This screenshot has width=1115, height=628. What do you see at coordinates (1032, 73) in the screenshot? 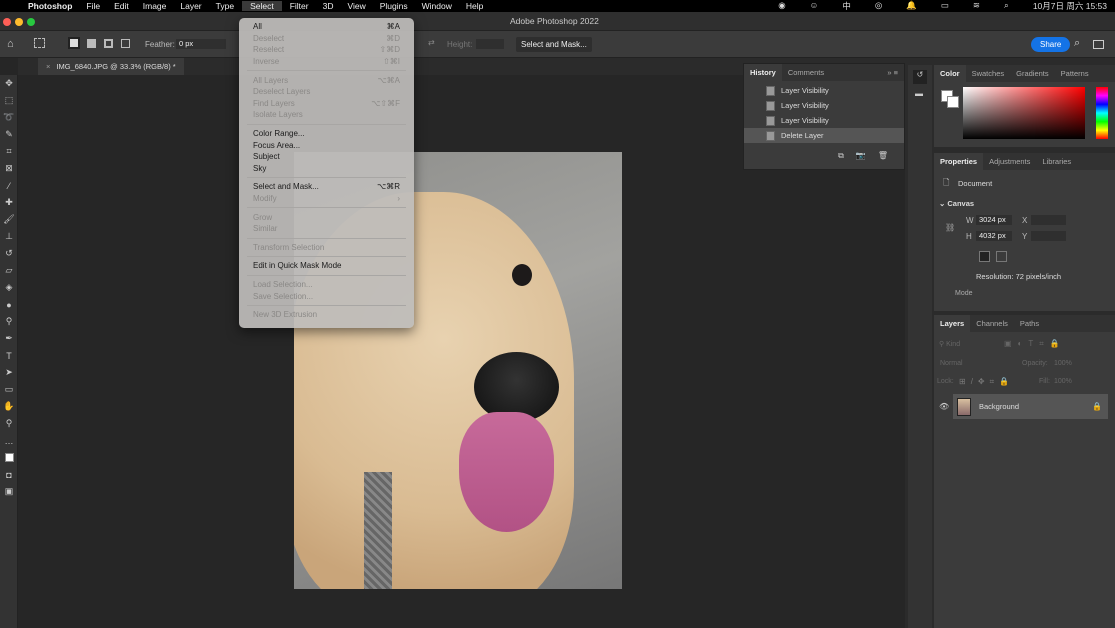
I see `tab-gradients: Gradients` at bounding box center [1032, 73].